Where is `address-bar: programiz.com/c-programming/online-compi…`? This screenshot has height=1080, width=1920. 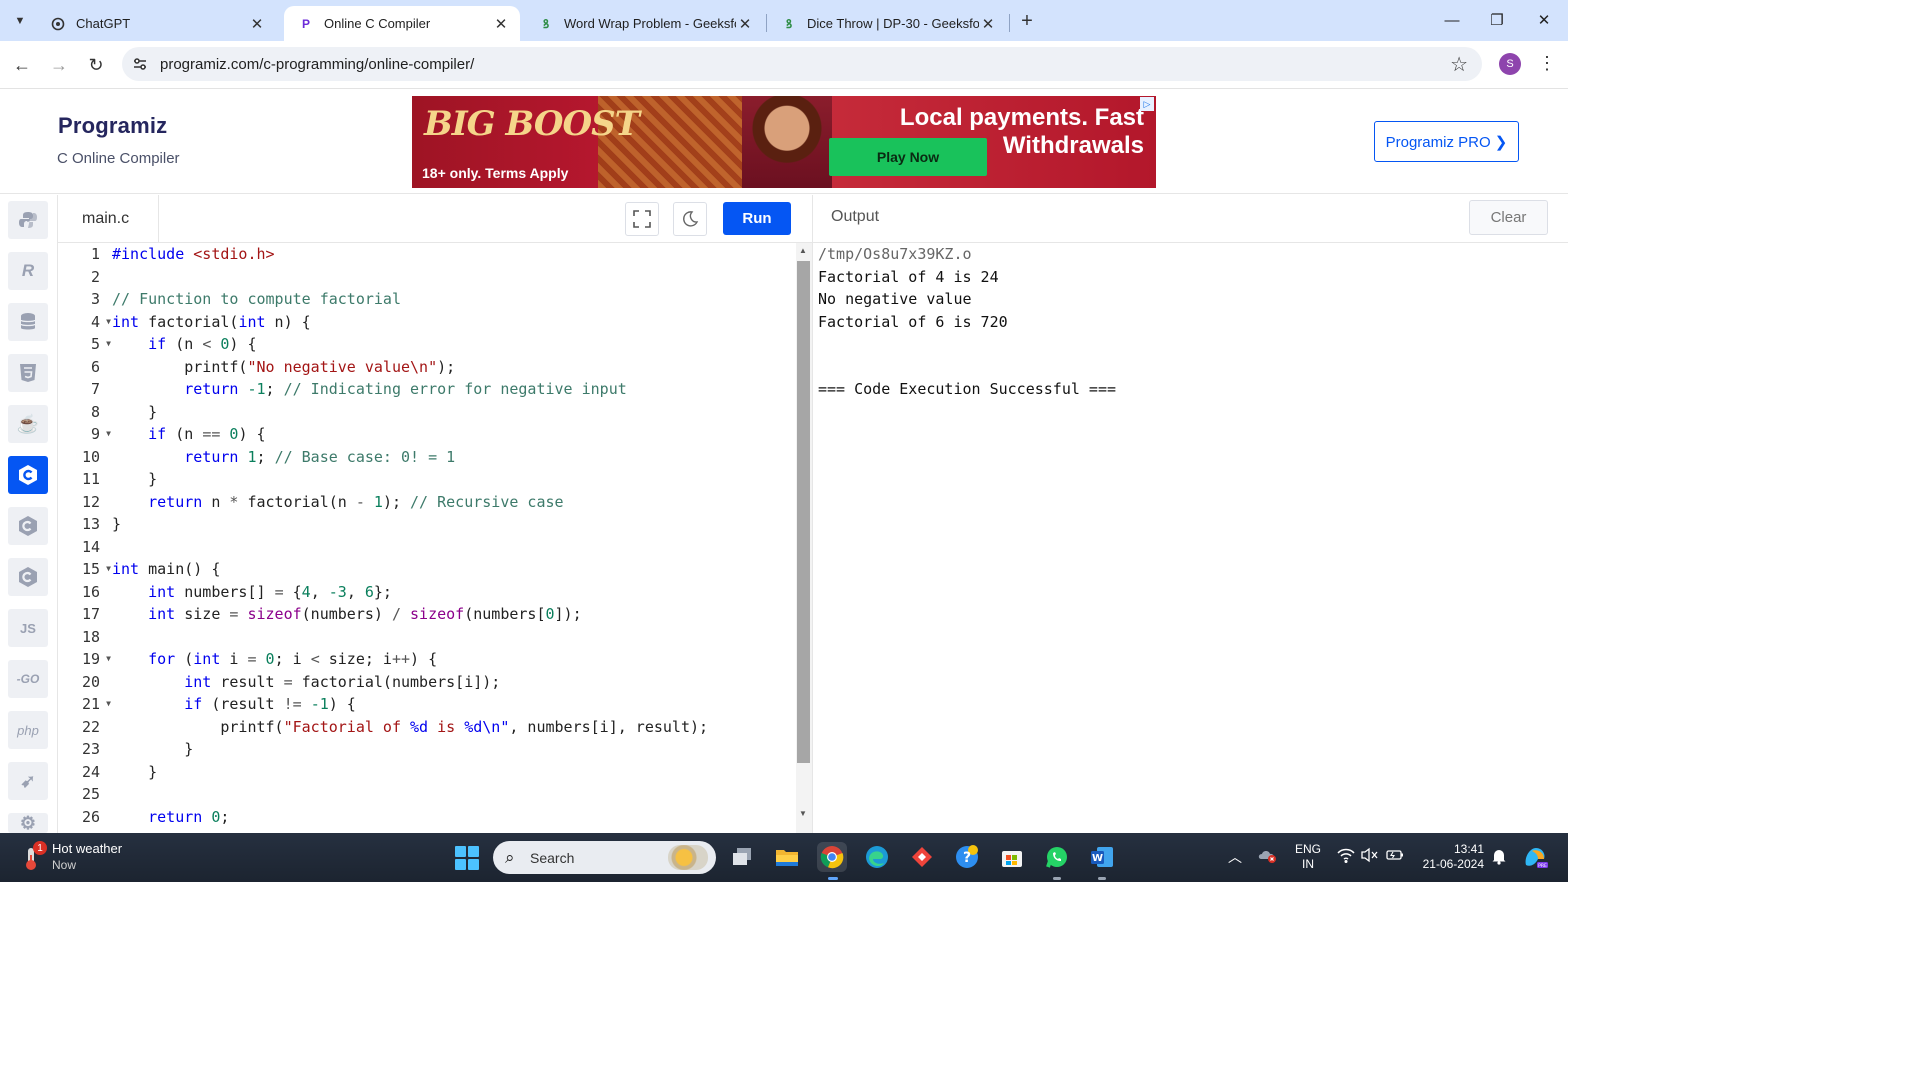
address-bar: programiz.com/c-programming/online-compi… is located at coordinates (802, 64).